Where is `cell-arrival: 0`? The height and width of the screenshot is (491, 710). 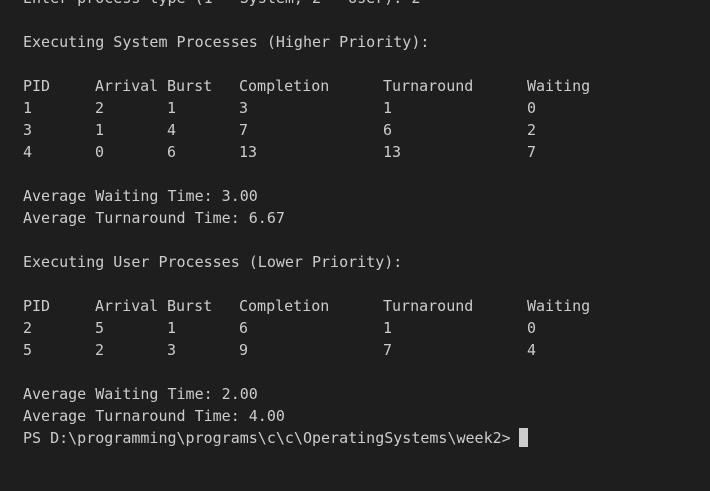
cell-arrival: 0 is located at coordinates (100, 152).